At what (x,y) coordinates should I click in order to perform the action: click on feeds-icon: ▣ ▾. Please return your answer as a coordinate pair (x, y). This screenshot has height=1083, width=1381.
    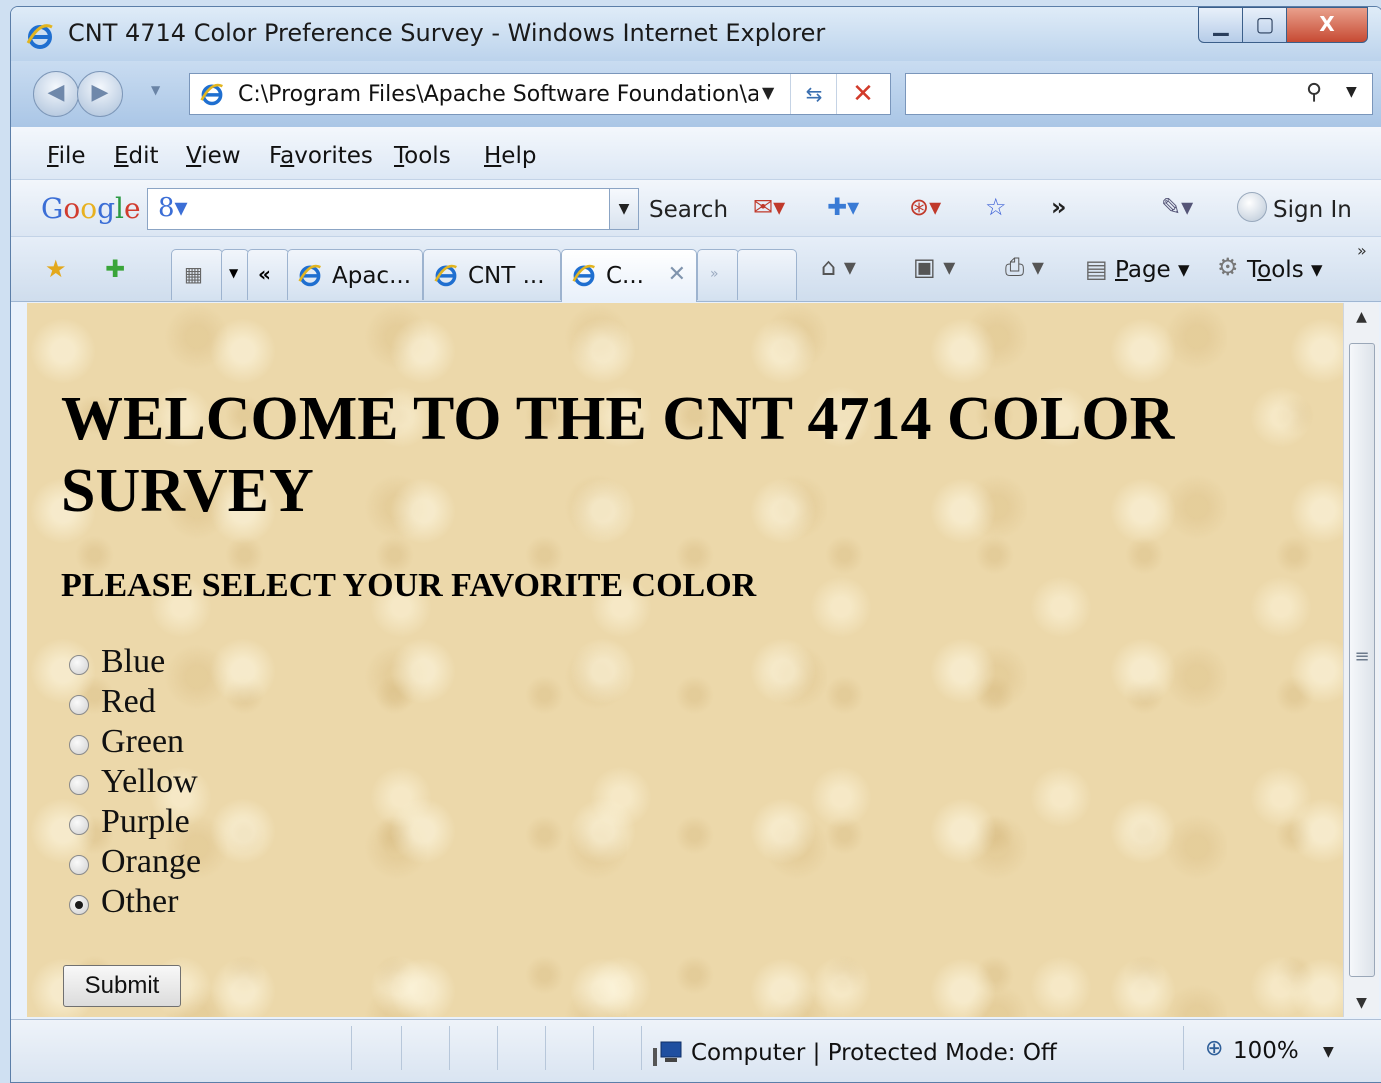
    Looking at the image, I should click on (934, 267).